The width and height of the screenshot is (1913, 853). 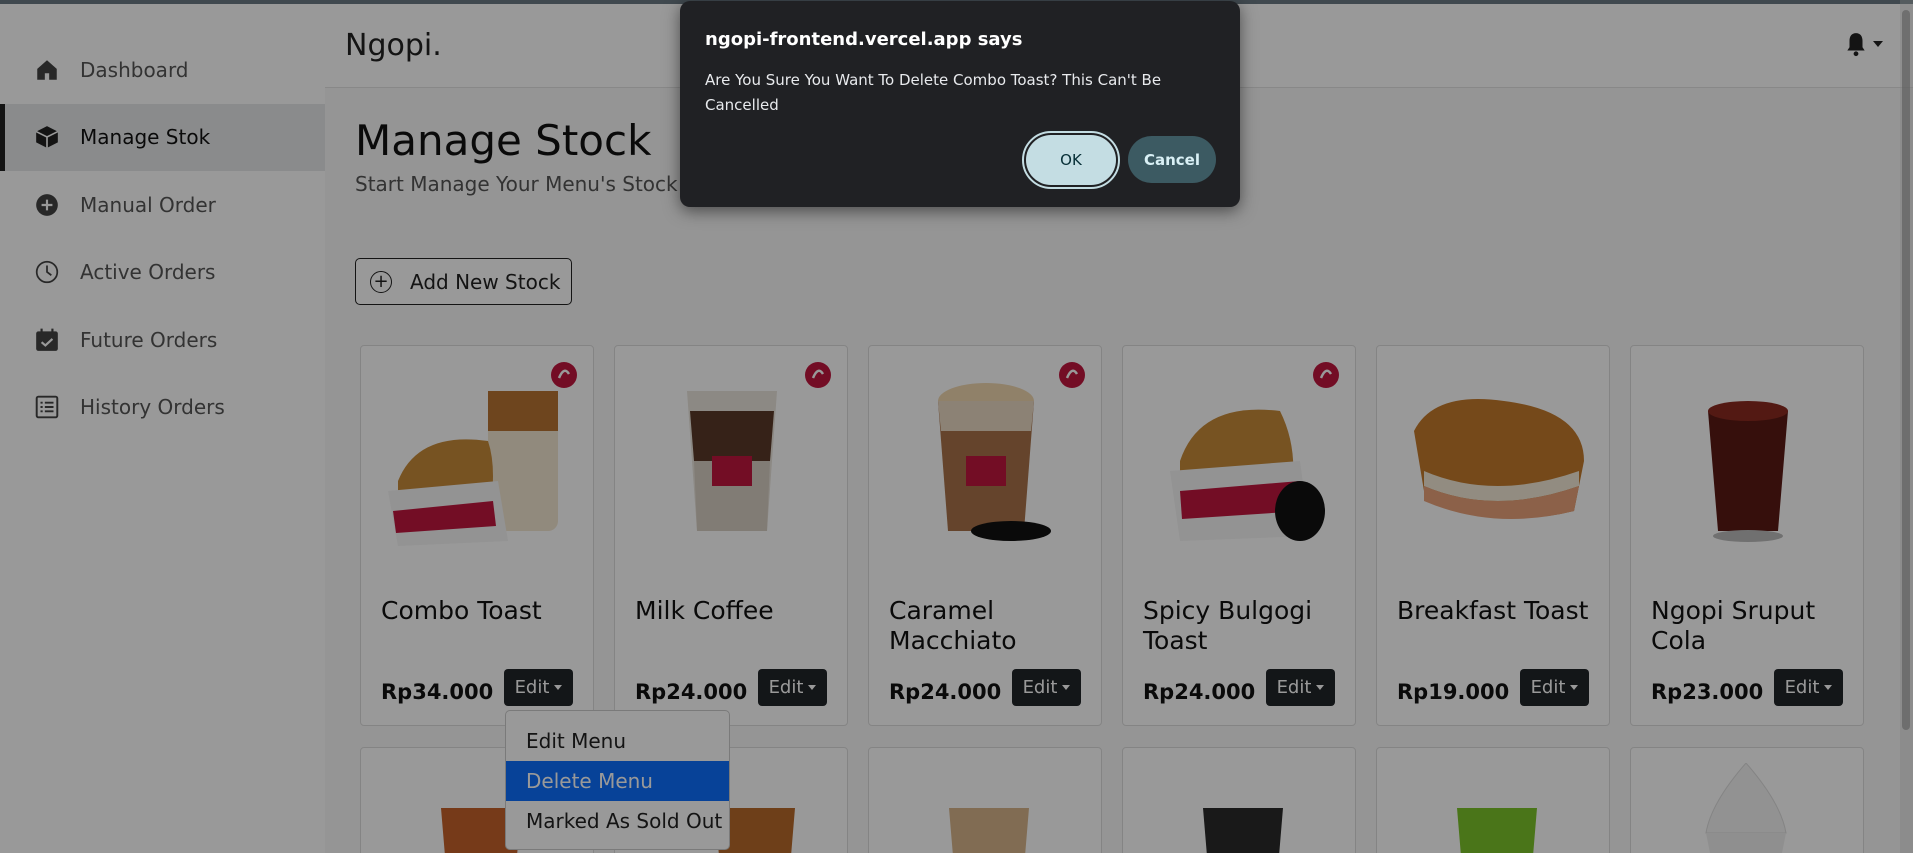 I want to click on ok-button: OK, so click(x=1071, y=160).